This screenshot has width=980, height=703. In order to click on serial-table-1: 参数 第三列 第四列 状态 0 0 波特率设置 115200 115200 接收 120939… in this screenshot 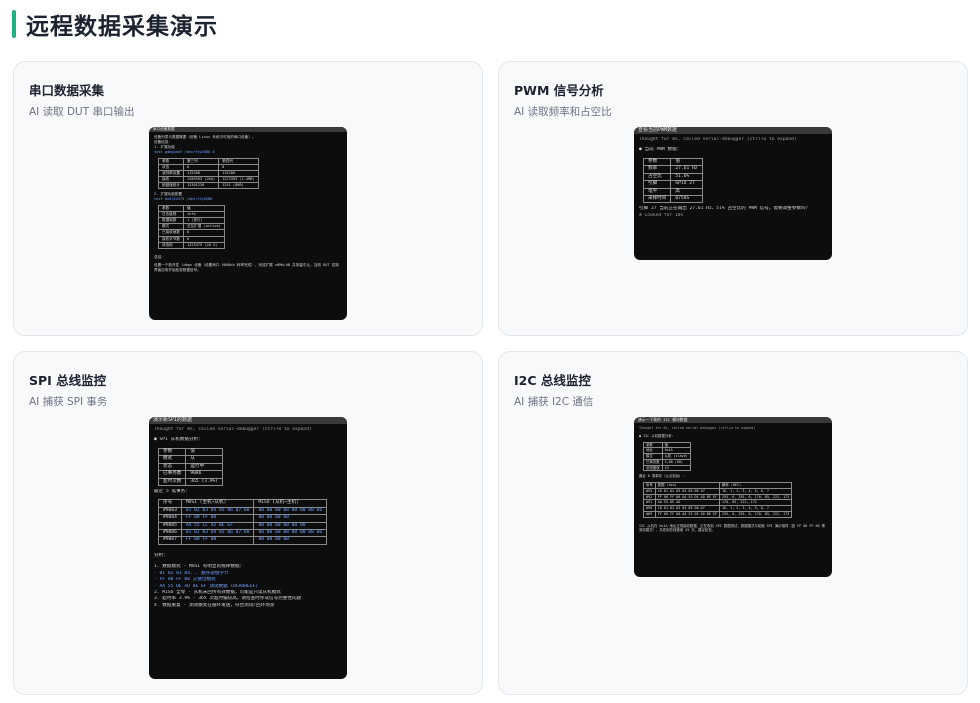, I will do `click(208, 174)`.